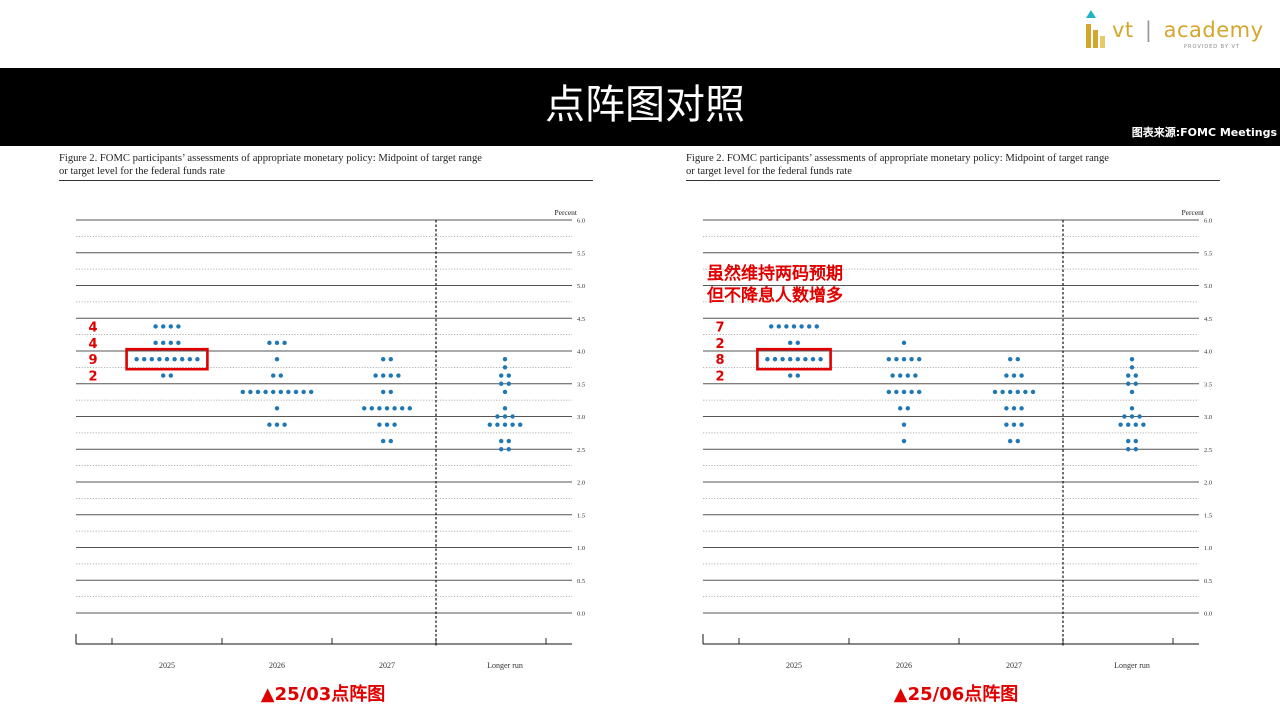  What do you see at coordinates (719, 327) in the screenshot?
I see `dot-count-label: 7` at bounding box center [719, 327].